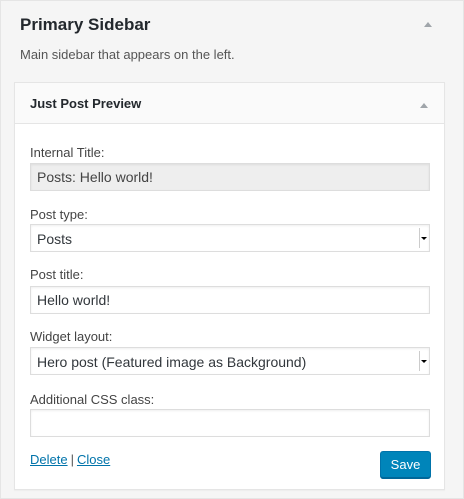 Image resolution: width=464 pixels, height=499 pixels. I want to click on sidebar-header: Primary Sidebar, so click(232, 23).